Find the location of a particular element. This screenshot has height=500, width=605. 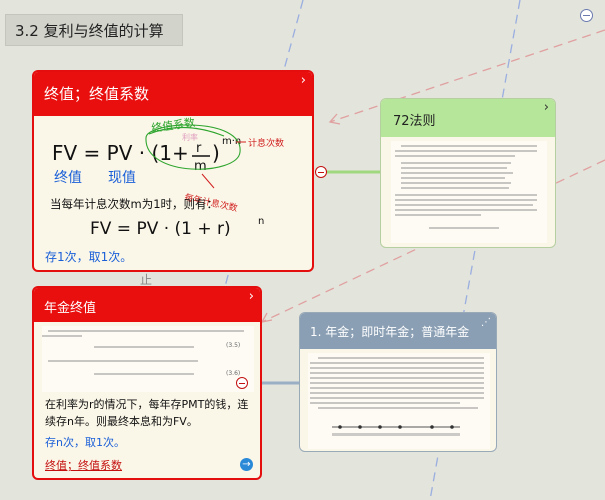

page-title: 3.2 复利与终值的计算 is located at coordinates (94, 30).